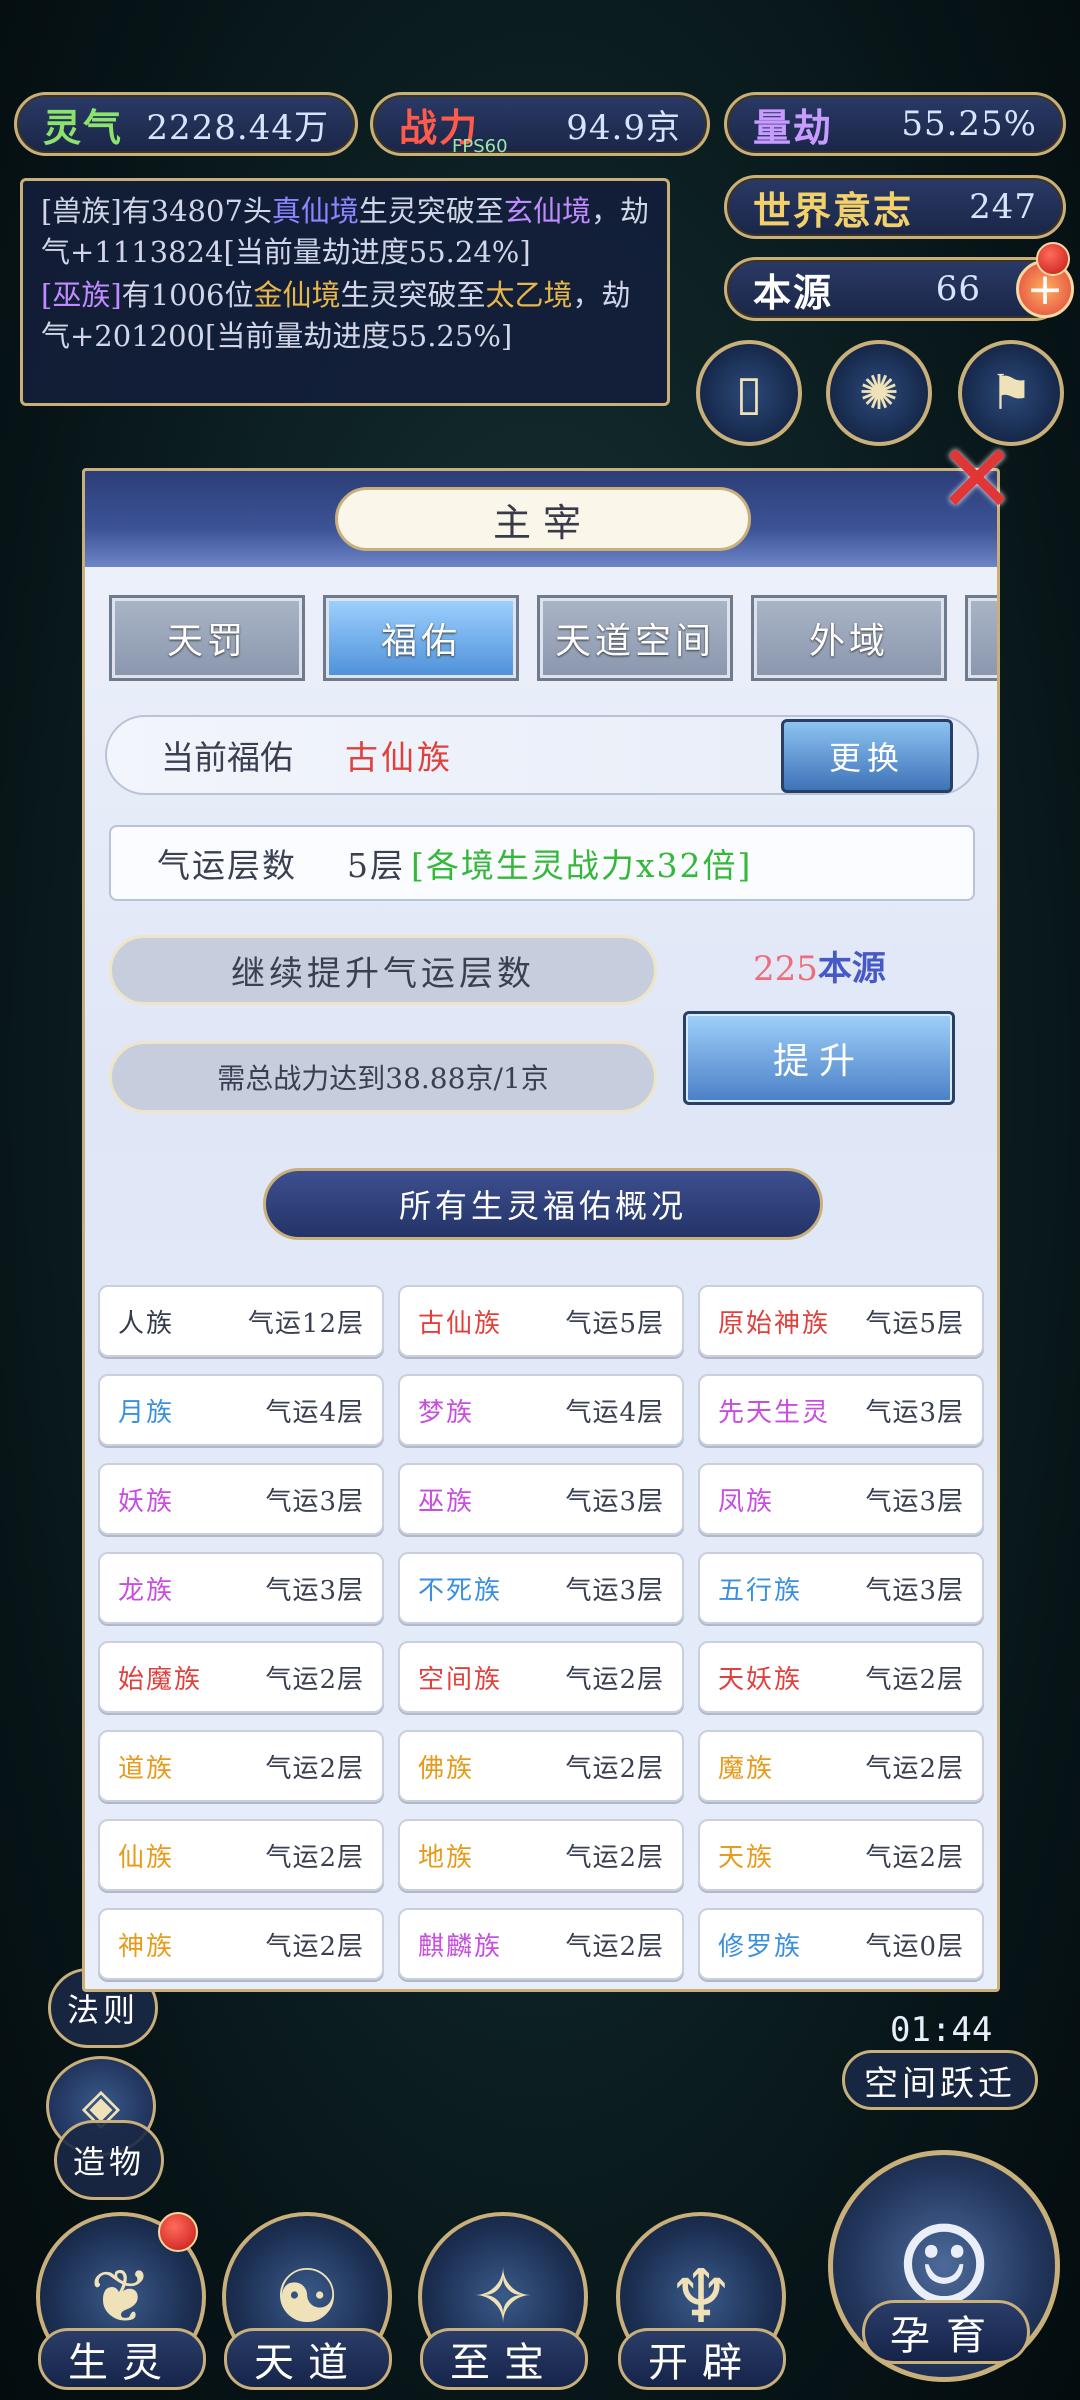 Image resolution: width=1080 pixels, height=2400 pixels. I want to click on log-realm: 金仙境, so click(297, 295).